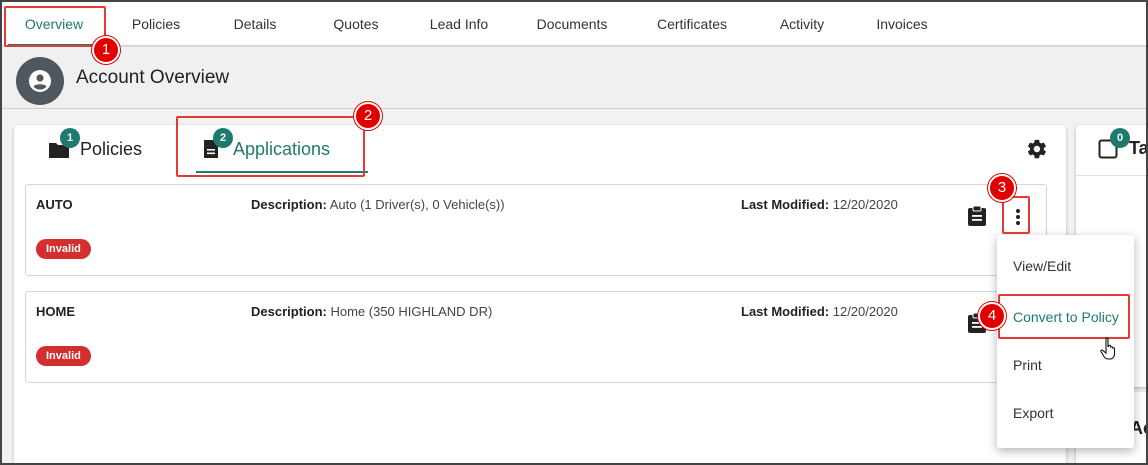 The width and height of the screenshot is (1148, 465). I want to click on gear-icon, so click(1037, 151).